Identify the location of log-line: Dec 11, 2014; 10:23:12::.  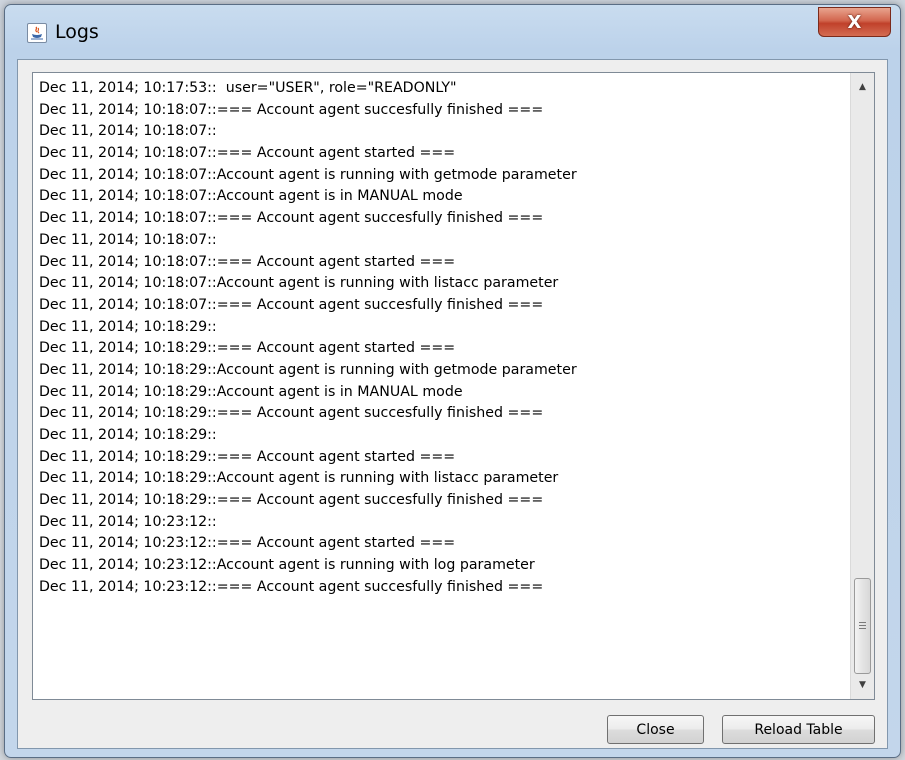
(128, 521).